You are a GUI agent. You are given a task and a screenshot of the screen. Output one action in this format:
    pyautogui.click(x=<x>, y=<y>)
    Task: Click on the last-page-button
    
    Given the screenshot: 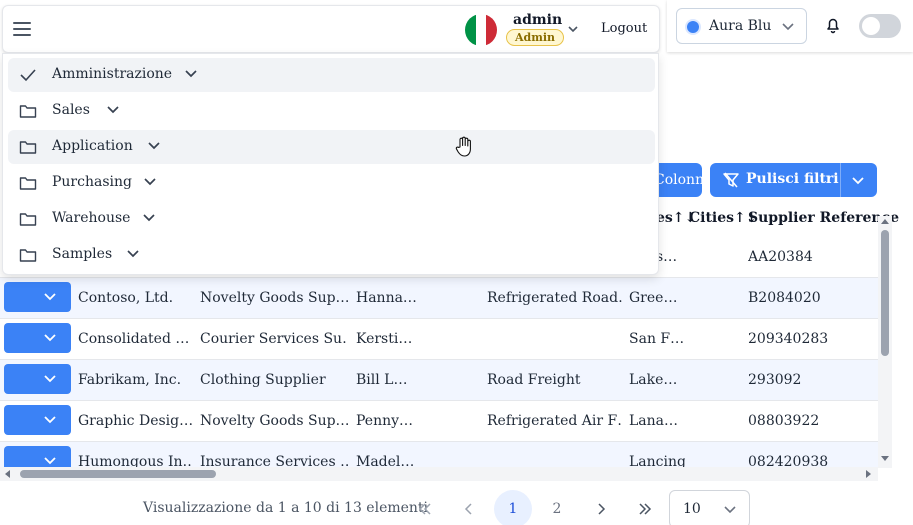 What is the action you would take?
    pyautogui.click(x=645, y=507)
    